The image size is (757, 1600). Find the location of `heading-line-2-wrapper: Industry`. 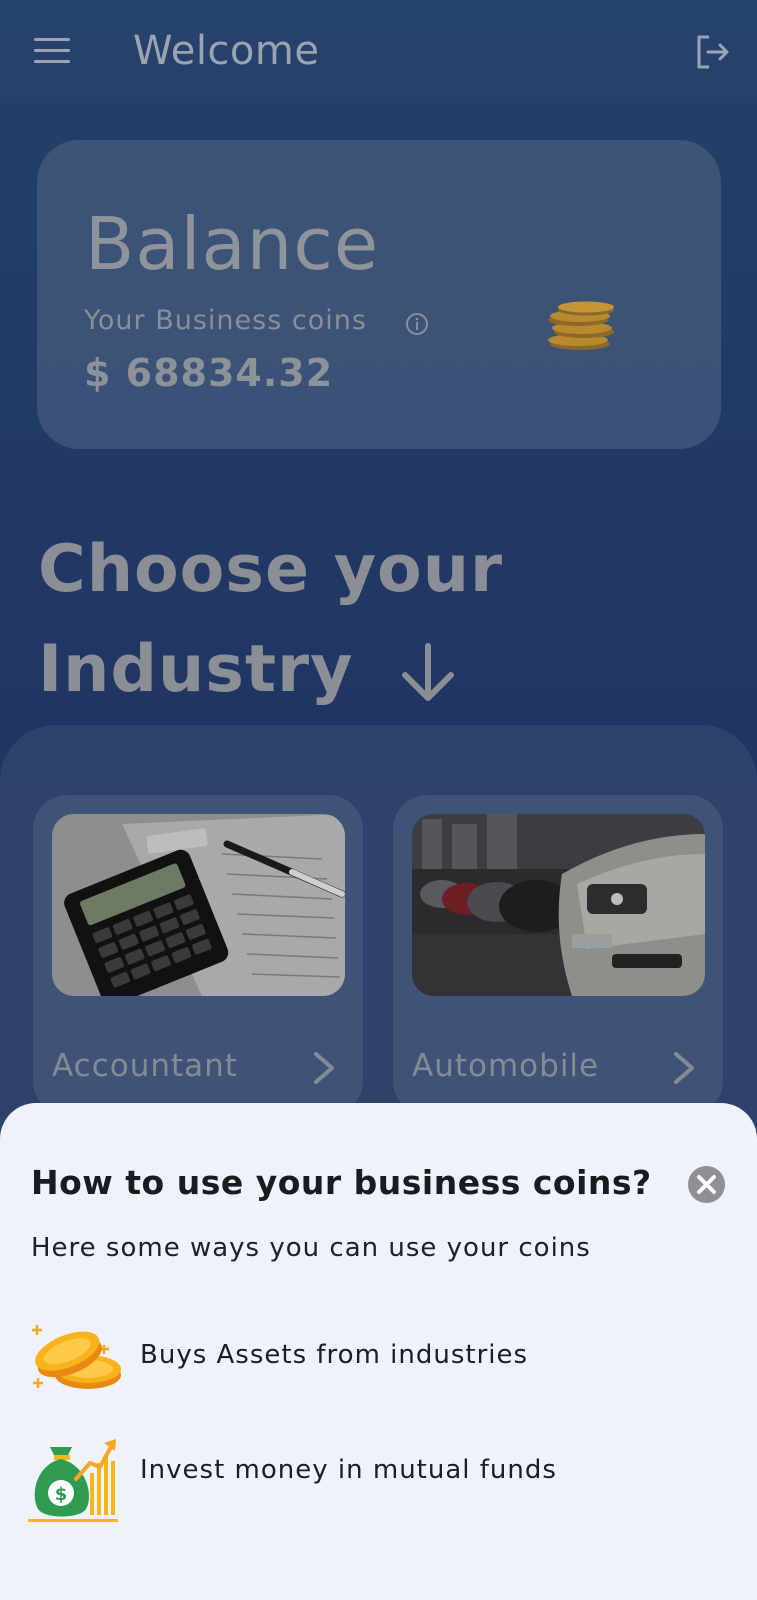

heading-line-2-wrapper: Industry is located at coordinates (338, 670).